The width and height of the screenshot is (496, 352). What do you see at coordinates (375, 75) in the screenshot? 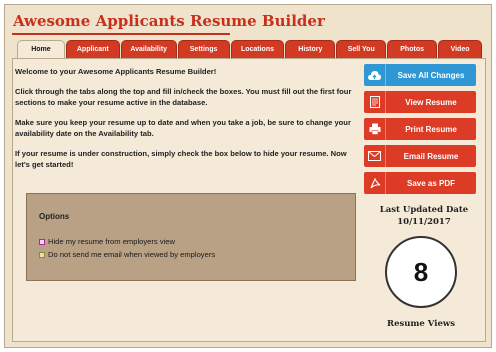
I see `cloud-upload-icon` at bounding box center [375, 75].